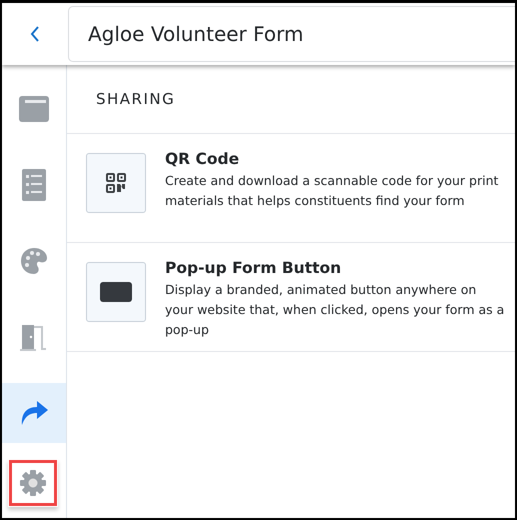 Image resolution: width=517 pixels, height=520 pixels. What do you see at coordinates (291, 99) in the screenshot?
I see `section-heading: SHARING` at bounding box center [291, 99].